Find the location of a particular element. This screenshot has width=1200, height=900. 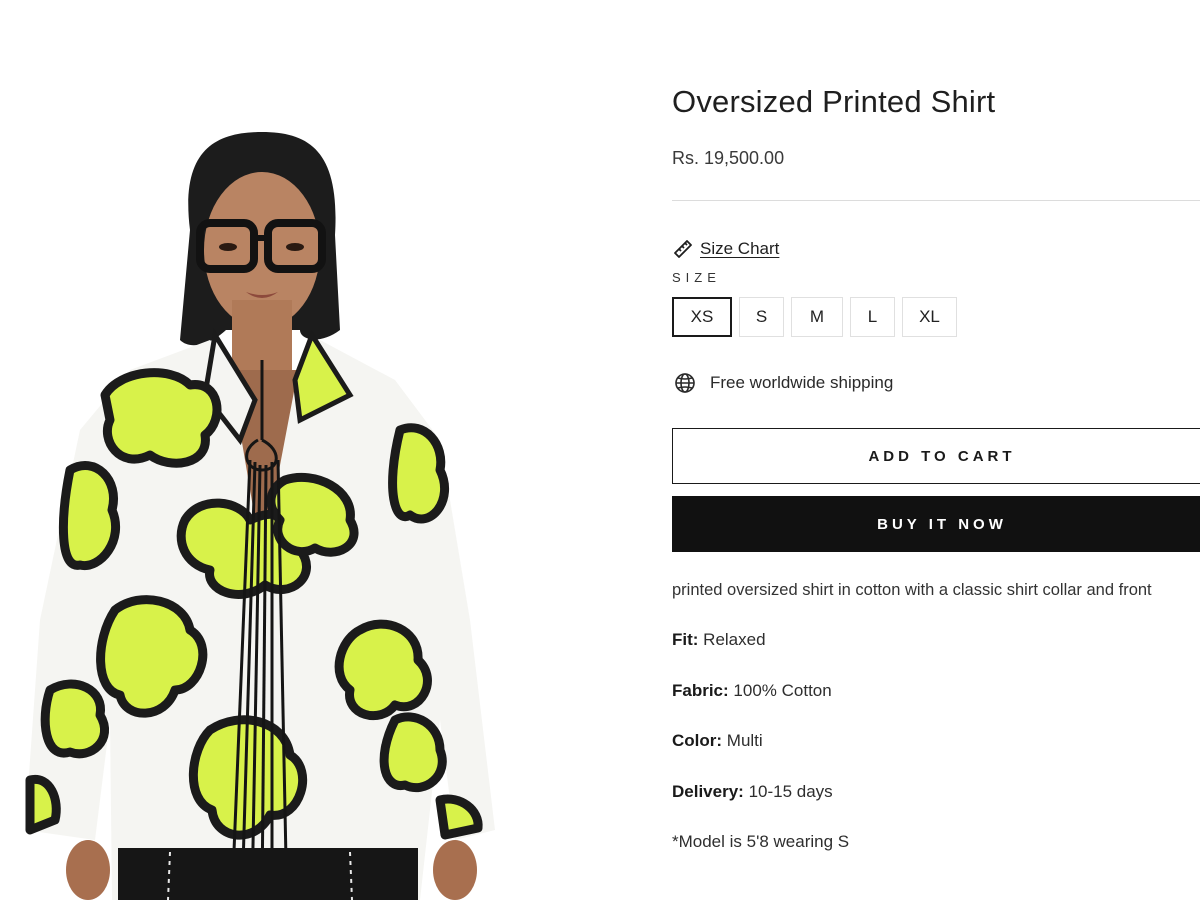

spec-delivery: Delivery: 10-15 days is located at coordinates (752, 792).